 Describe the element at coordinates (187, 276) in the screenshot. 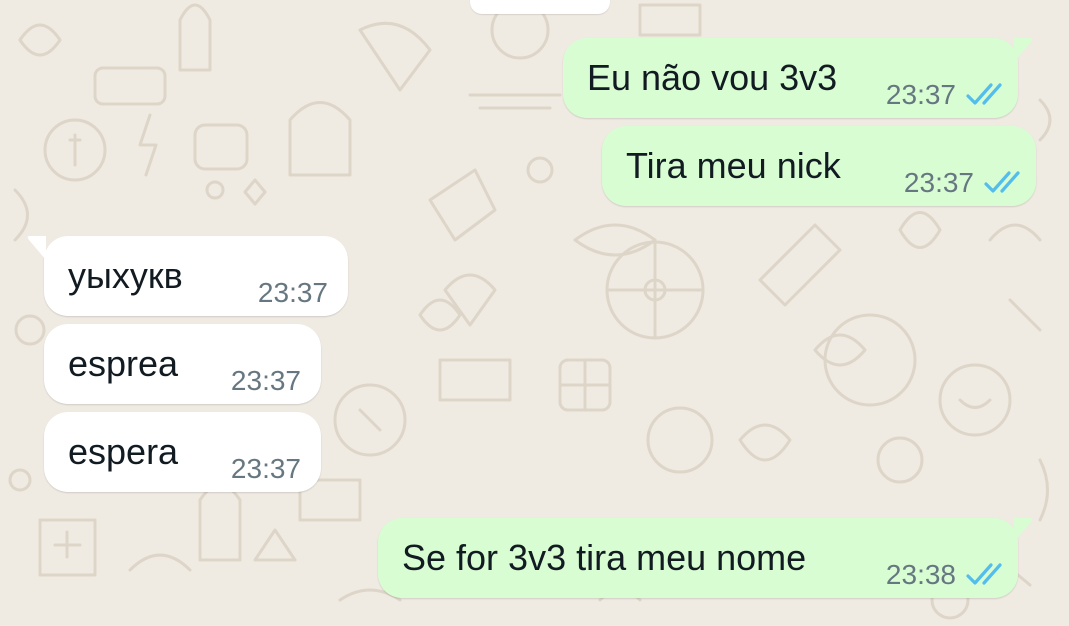

I see `message-bubble-incoming: уыхукв 23:37` at that location.